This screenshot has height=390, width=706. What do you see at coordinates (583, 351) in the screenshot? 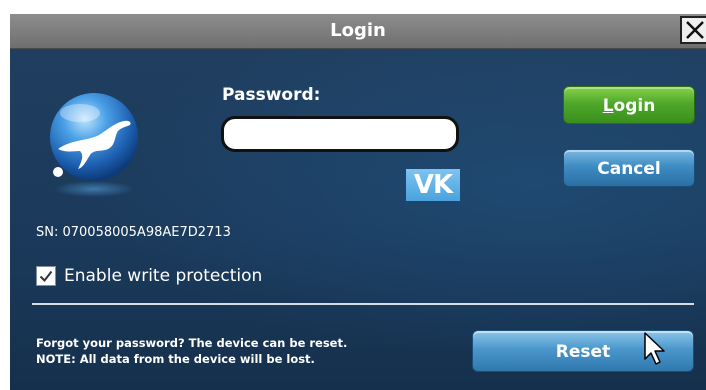
I see `reset-button: Reset` at bounding box center [583, 351].